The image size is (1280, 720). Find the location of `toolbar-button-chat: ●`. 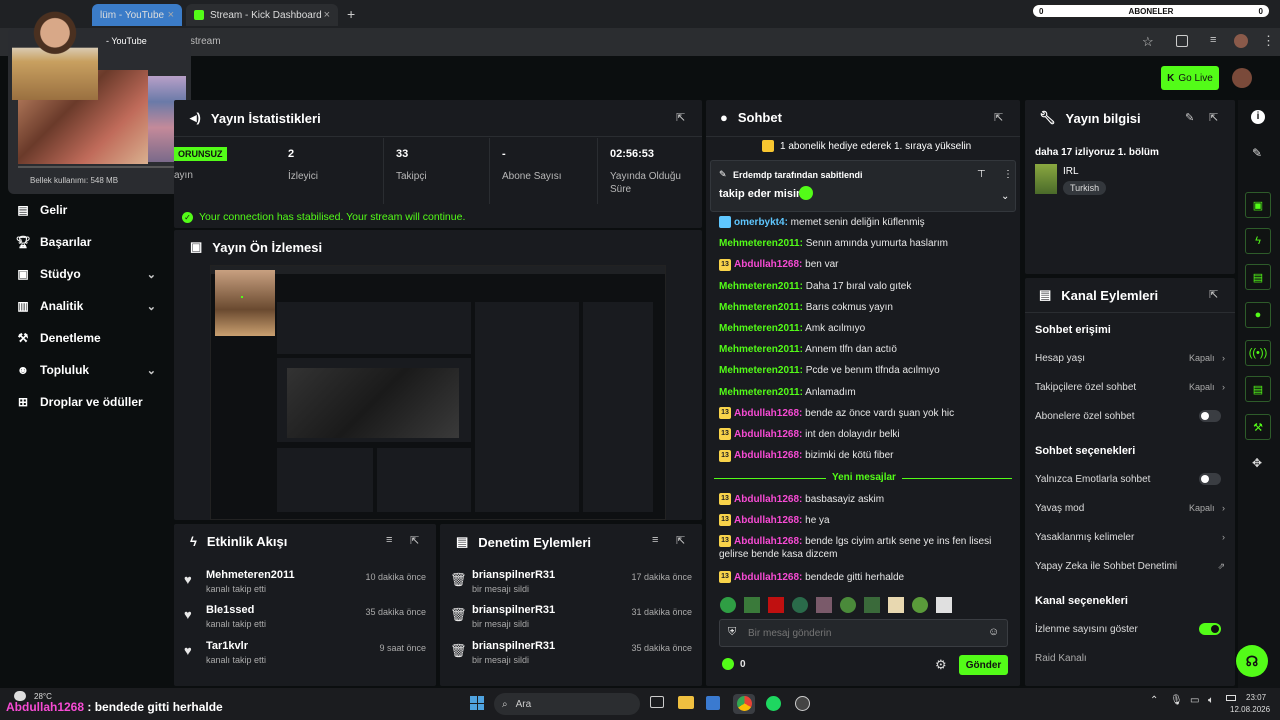

toolbar-button-chat: ● is located at coordinates (1258, 315).